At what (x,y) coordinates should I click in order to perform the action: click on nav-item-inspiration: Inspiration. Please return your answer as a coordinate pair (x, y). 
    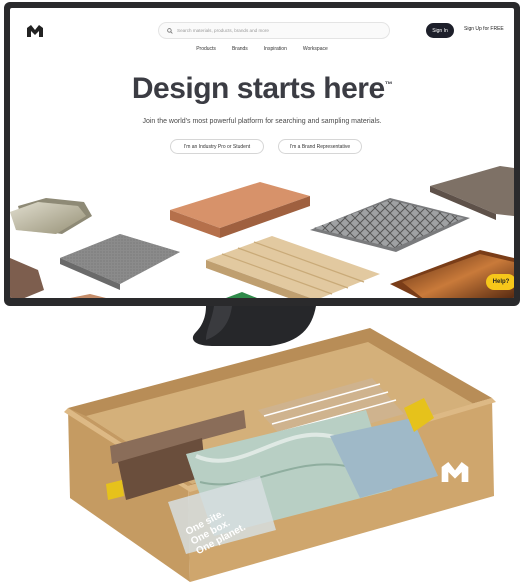
    Looking at the image, I should click on (272, 49).